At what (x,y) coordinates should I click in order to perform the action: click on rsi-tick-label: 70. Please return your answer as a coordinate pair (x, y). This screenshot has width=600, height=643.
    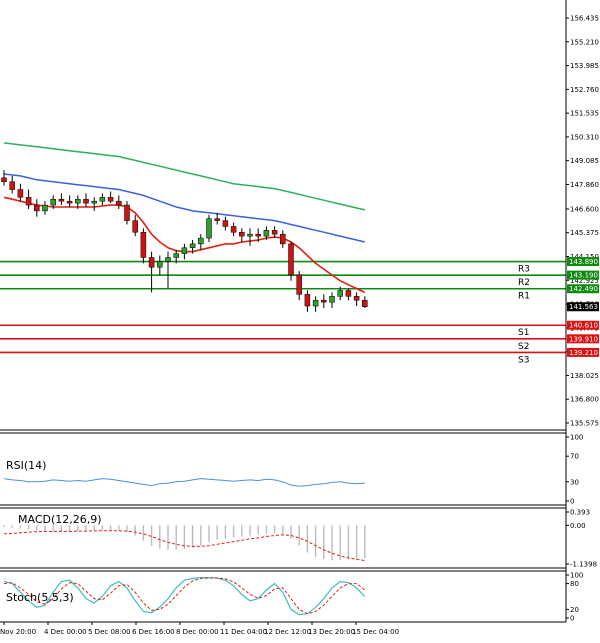
    Looking at the image, I should click on (574, 457).